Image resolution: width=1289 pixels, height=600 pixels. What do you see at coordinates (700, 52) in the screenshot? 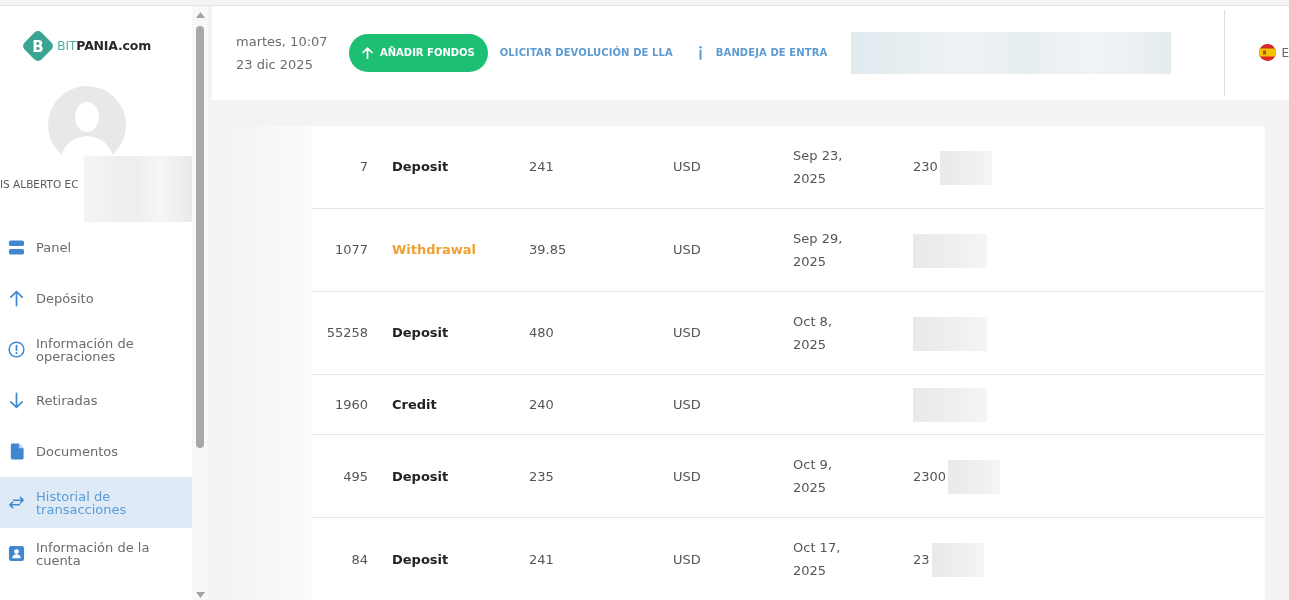
I see `info-icon` at bounding box center [700, 52].